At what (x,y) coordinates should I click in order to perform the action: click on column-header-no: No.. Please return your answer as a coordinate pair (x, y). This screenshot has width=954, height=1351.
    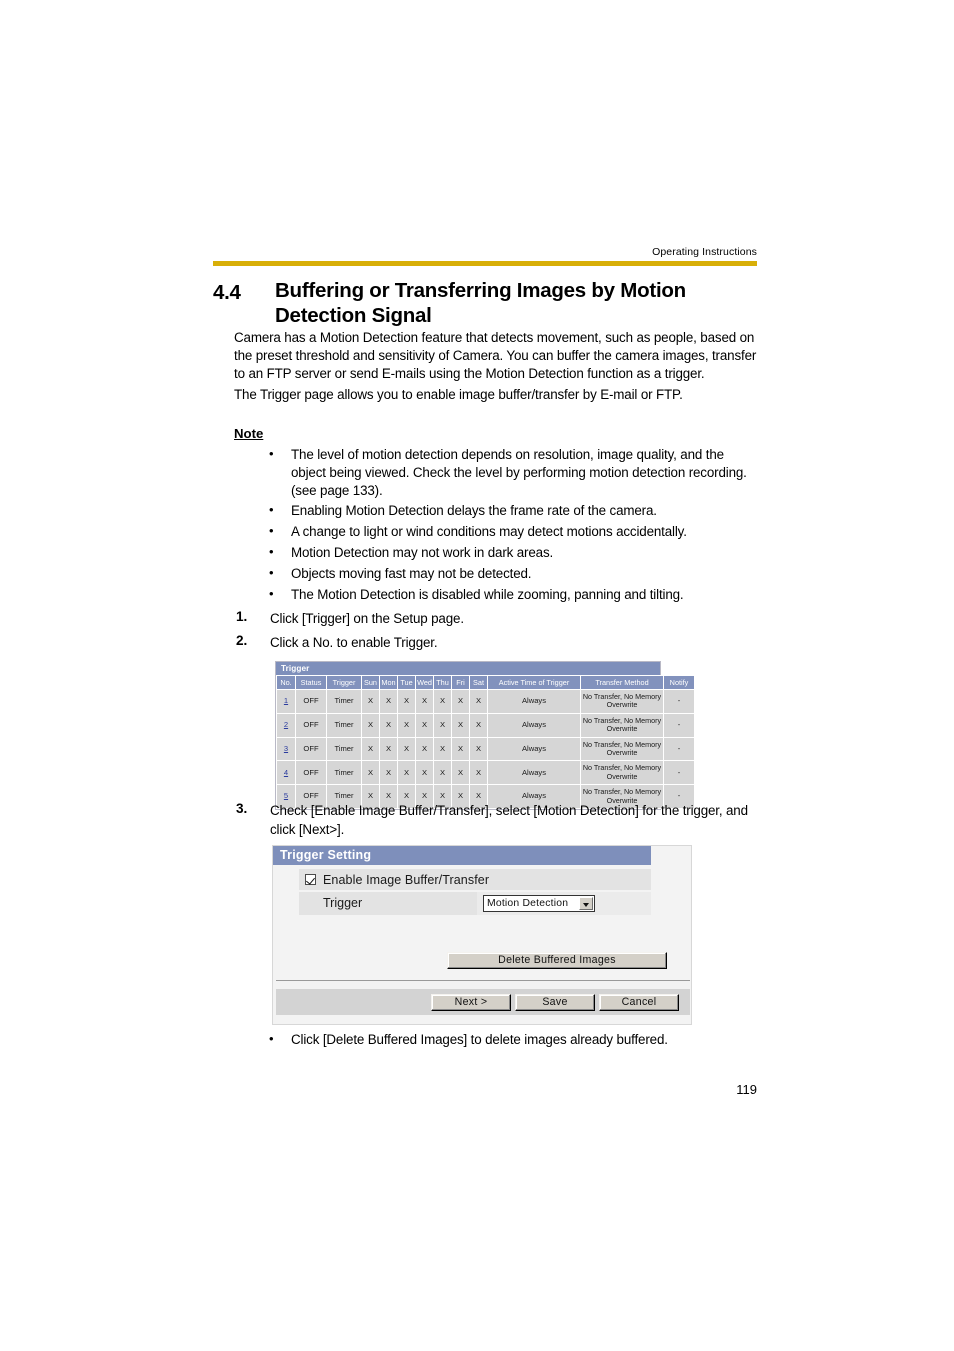
    Looking at the image, I should click on (286, 682).